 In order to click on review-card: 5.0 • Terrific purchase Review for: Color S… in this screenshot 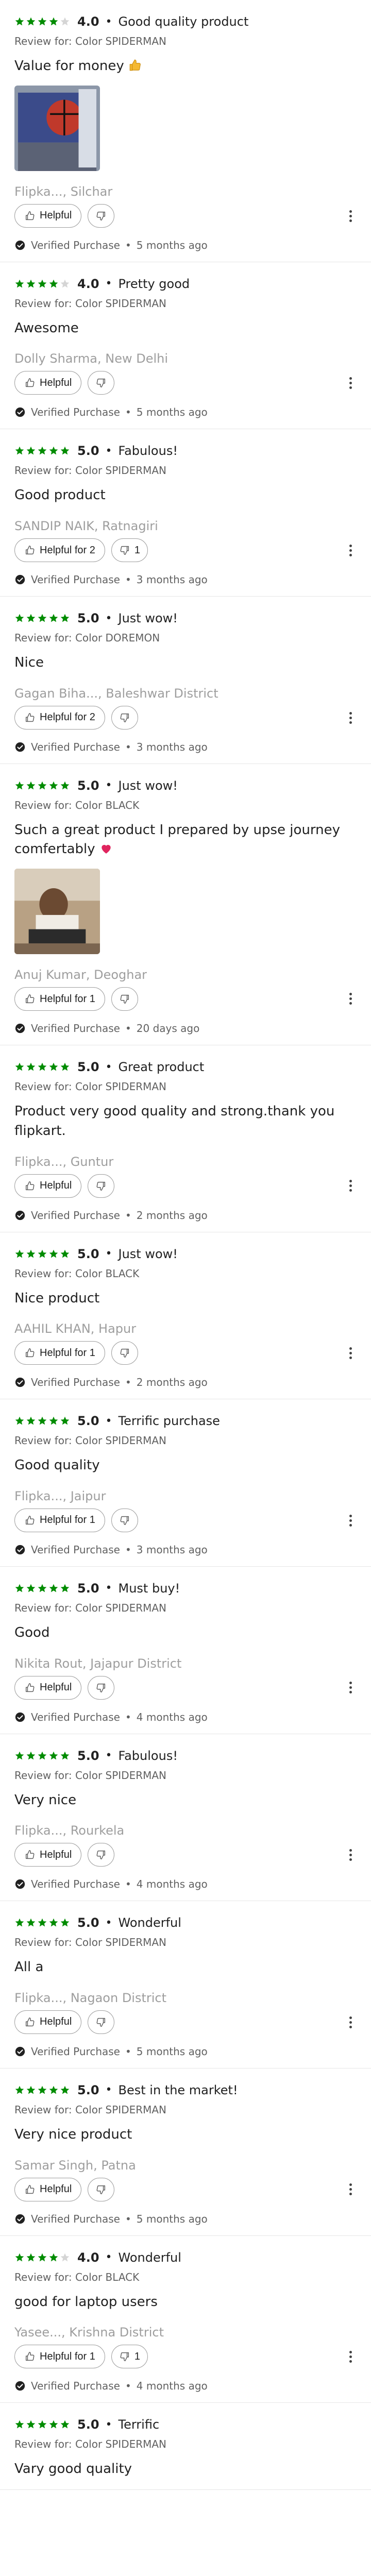, I will do `click(185, 1483)`.